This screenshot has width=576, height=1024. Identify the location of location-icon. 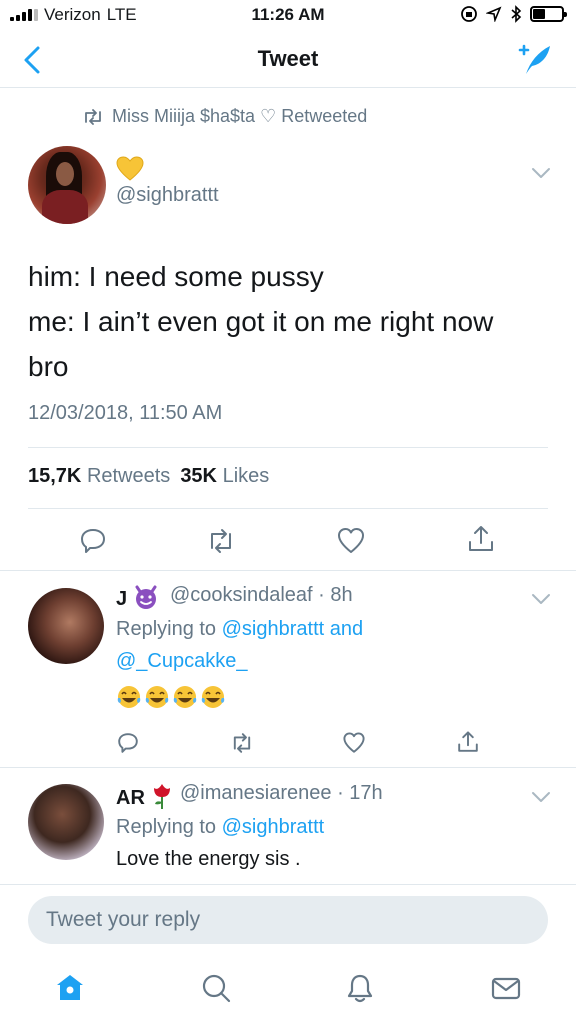
(494, 14).